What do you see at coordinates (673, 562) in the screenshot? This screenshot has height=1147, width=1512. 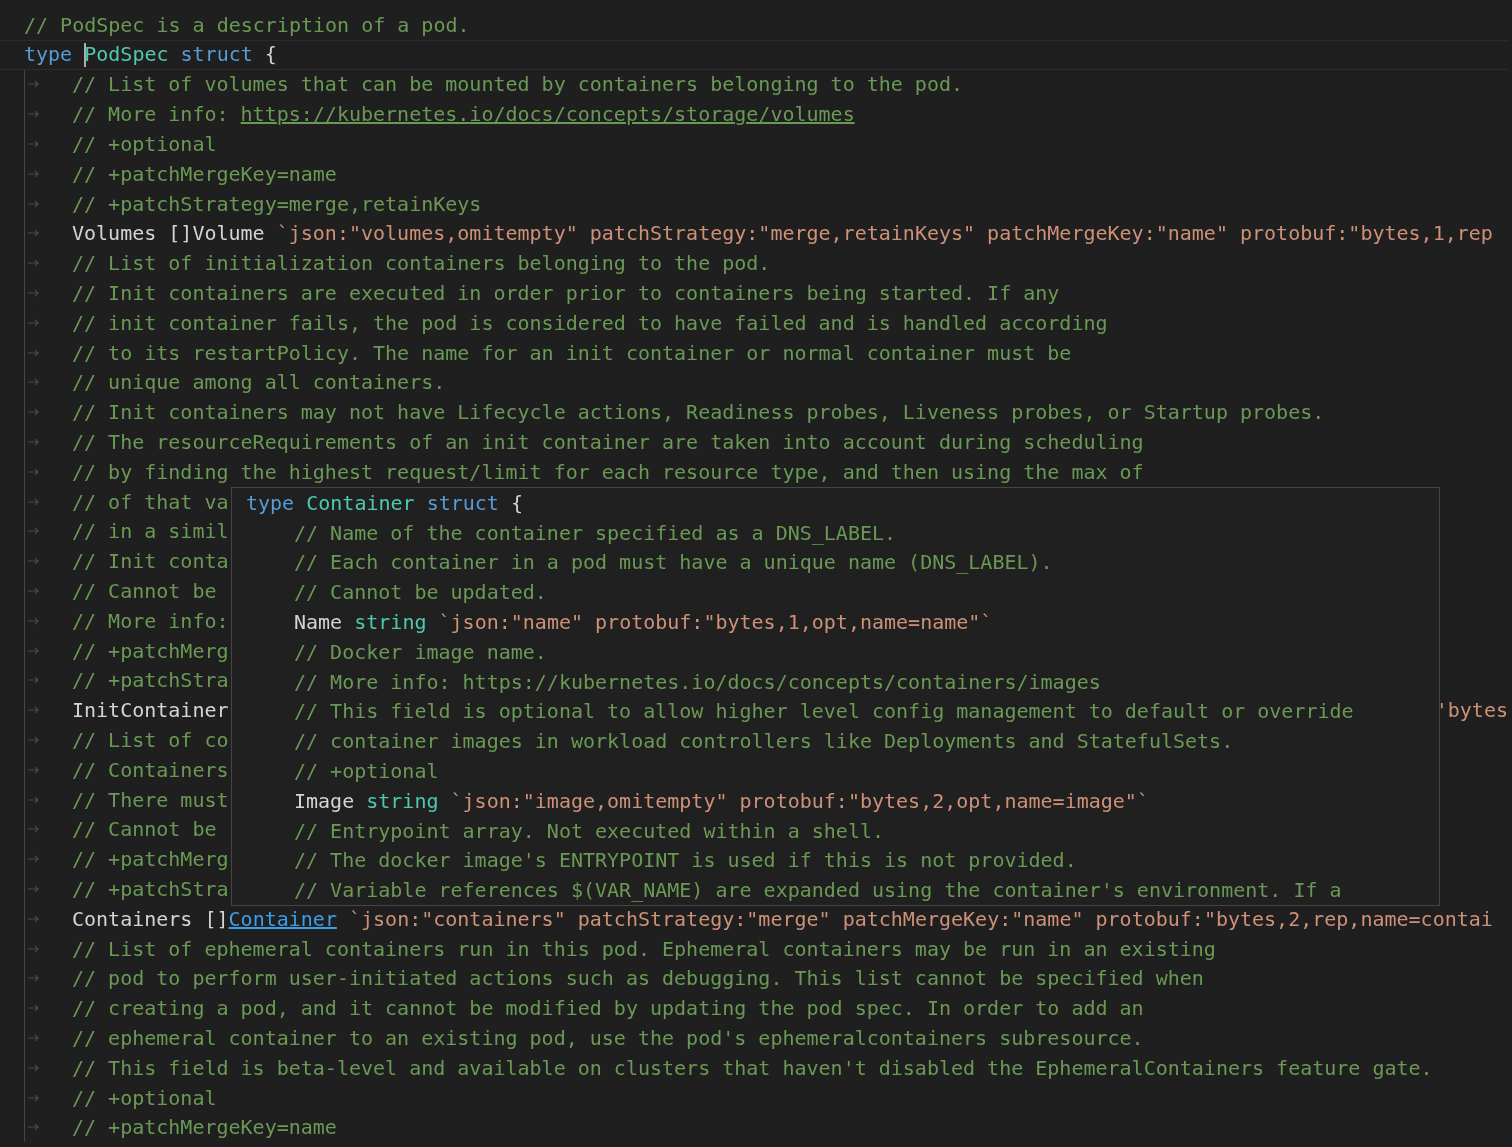 I see `code-comment: // Each container in a pod must have a unique name (DNS_LABEL).` at bounding box center [673, 562].